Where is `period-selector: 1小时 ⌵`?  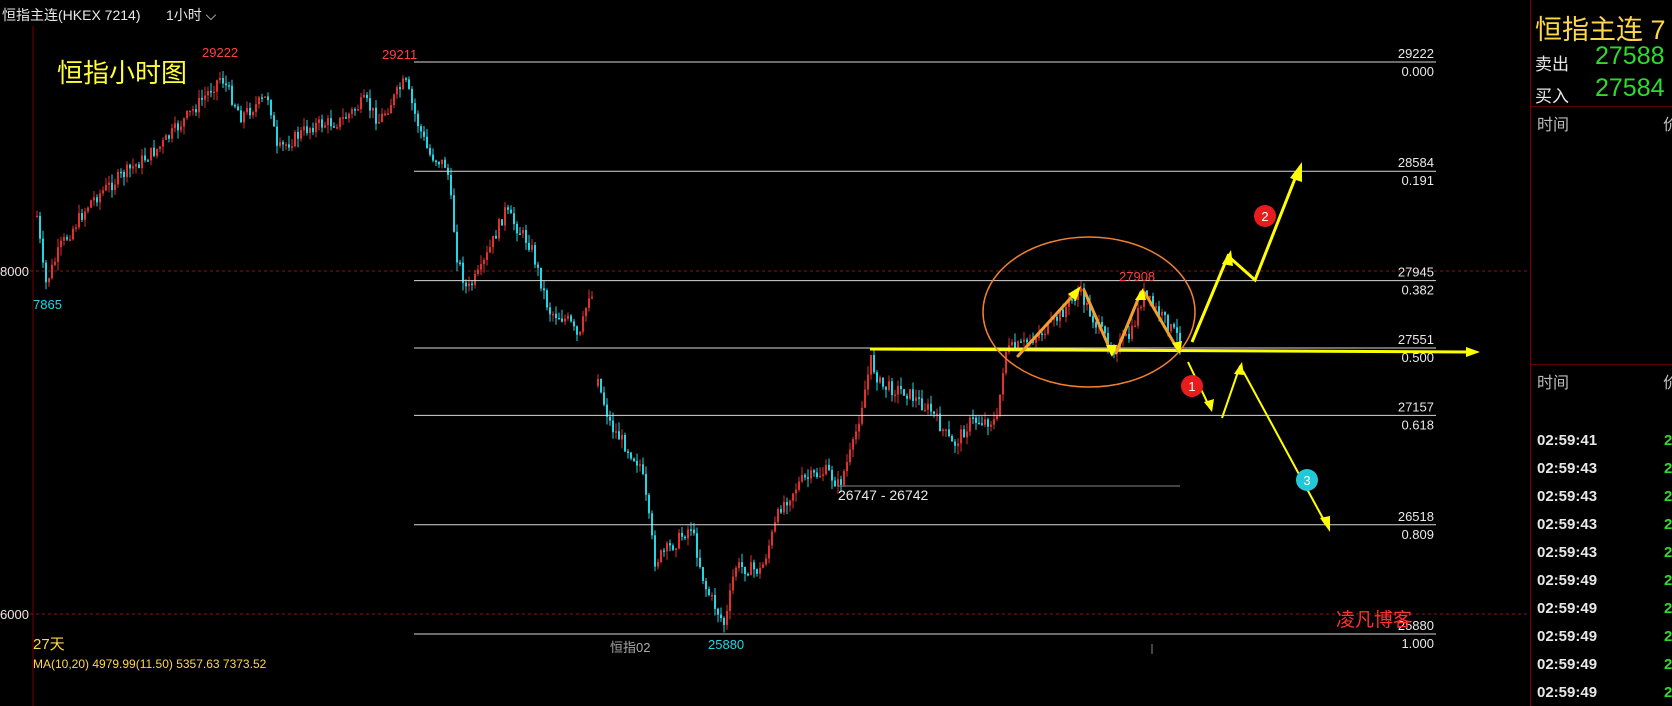
period-selector: 1小时 ⌵ is located at coordinates (191, 15).